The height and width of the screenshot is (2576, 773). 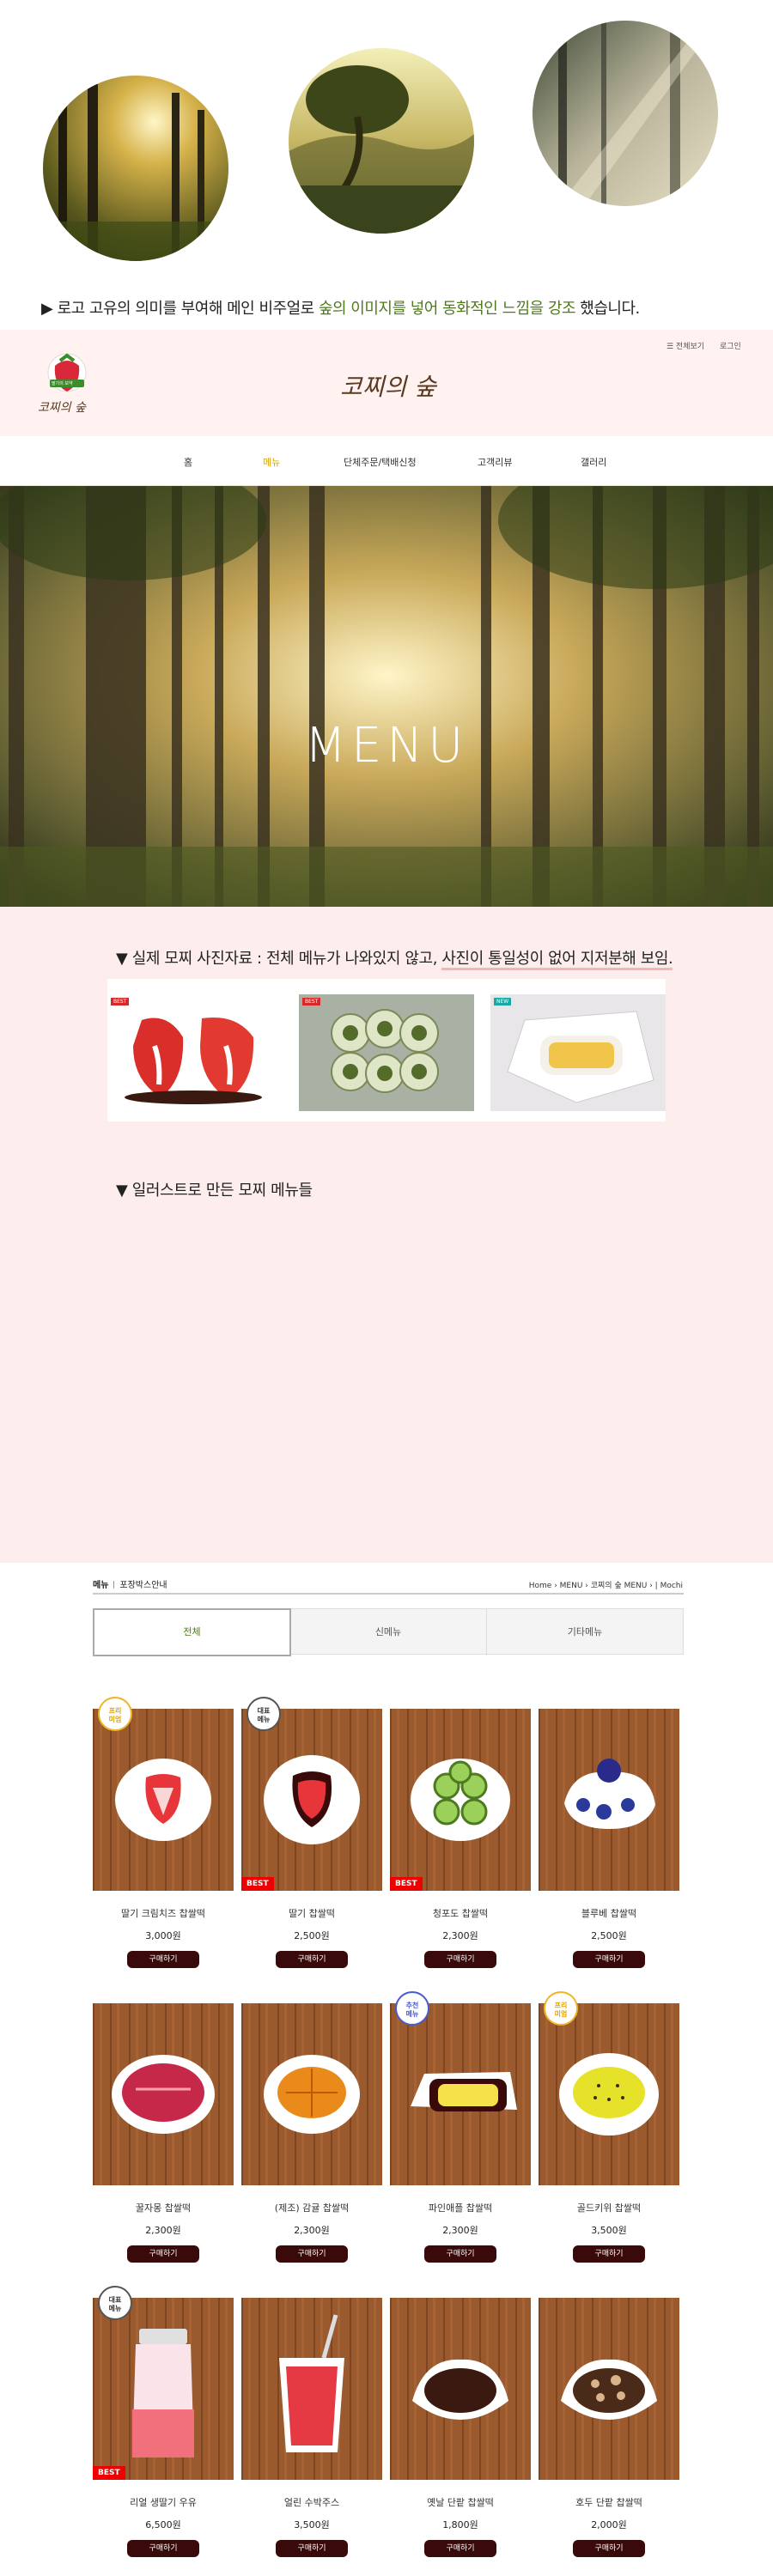 I want to click on product-name: (제조) 감귤 찹쌀떡, so click(x=311, y=2208).